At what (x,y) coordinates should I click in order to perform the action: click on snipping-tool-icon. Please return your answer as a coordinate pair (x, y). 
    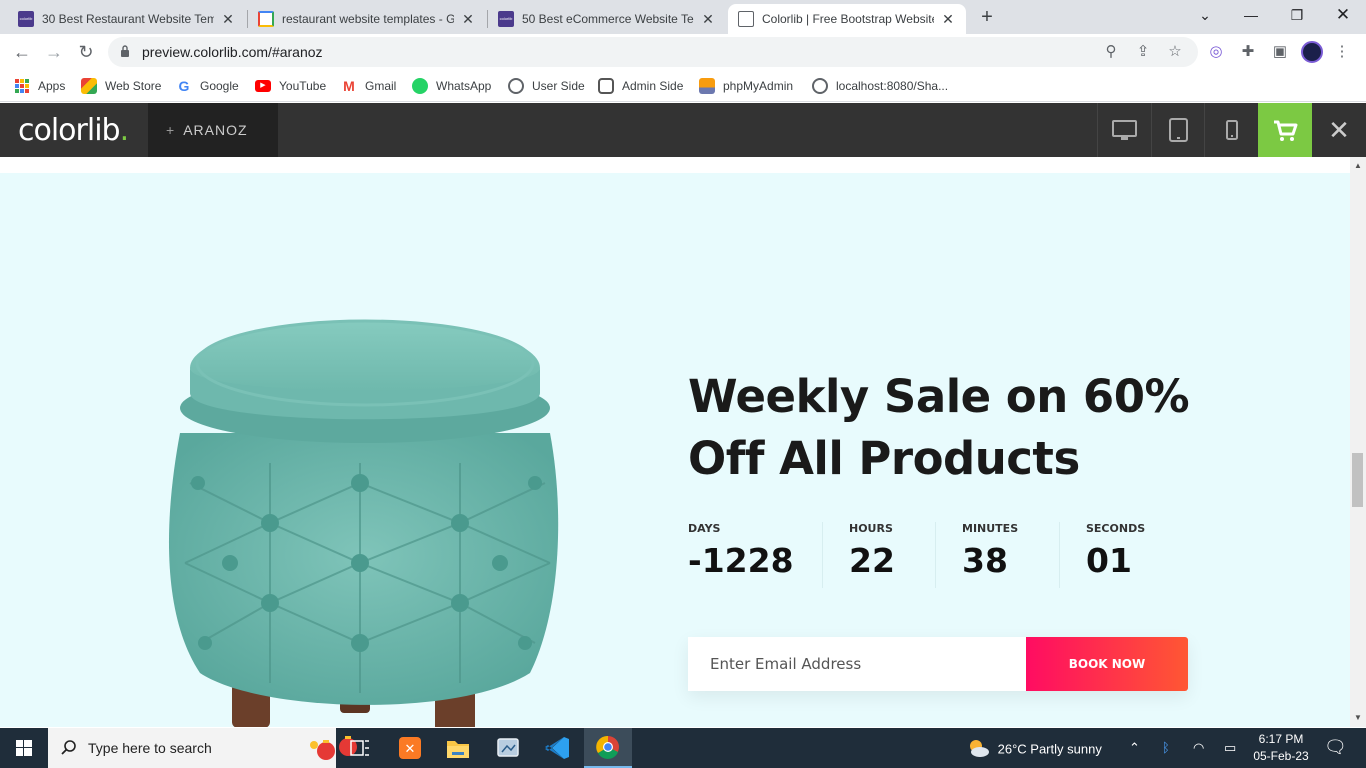
    Looking at the image, I should click on (508, 747).